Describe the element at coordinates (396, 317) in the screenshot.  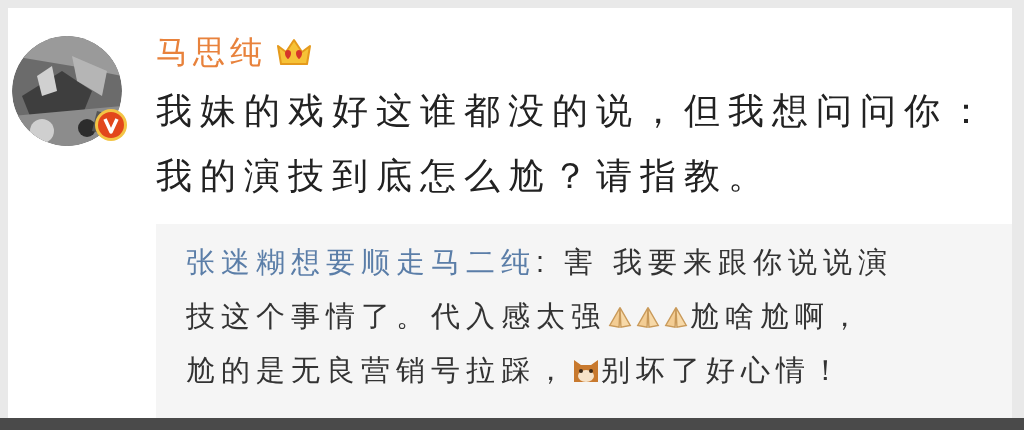
I see `reply-text: 技这个事情了。代入感太强` at that location.